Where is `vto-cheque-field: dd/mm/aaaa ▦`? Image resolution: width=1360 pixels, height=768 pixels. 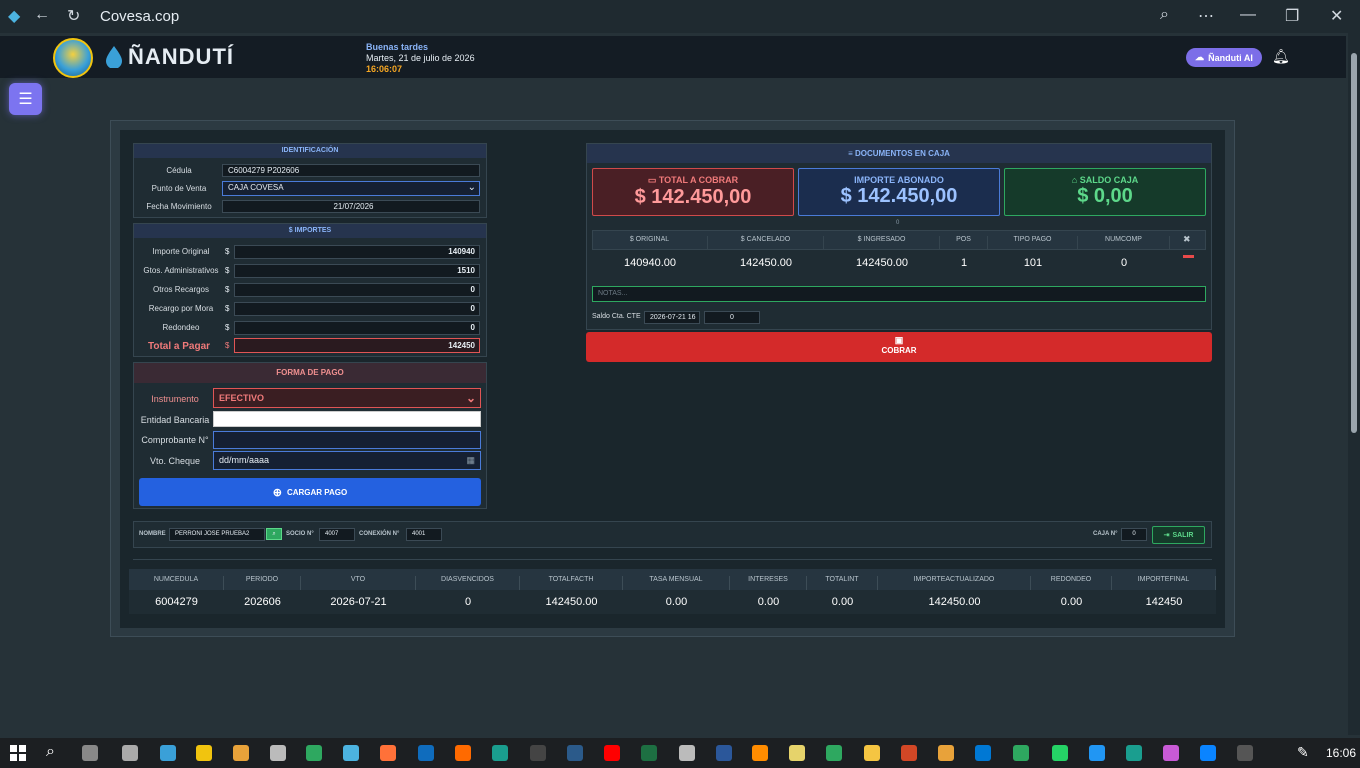
vto-cheque-field: dd/mm/aaaa ▦ is located at coordinates (347, 460).